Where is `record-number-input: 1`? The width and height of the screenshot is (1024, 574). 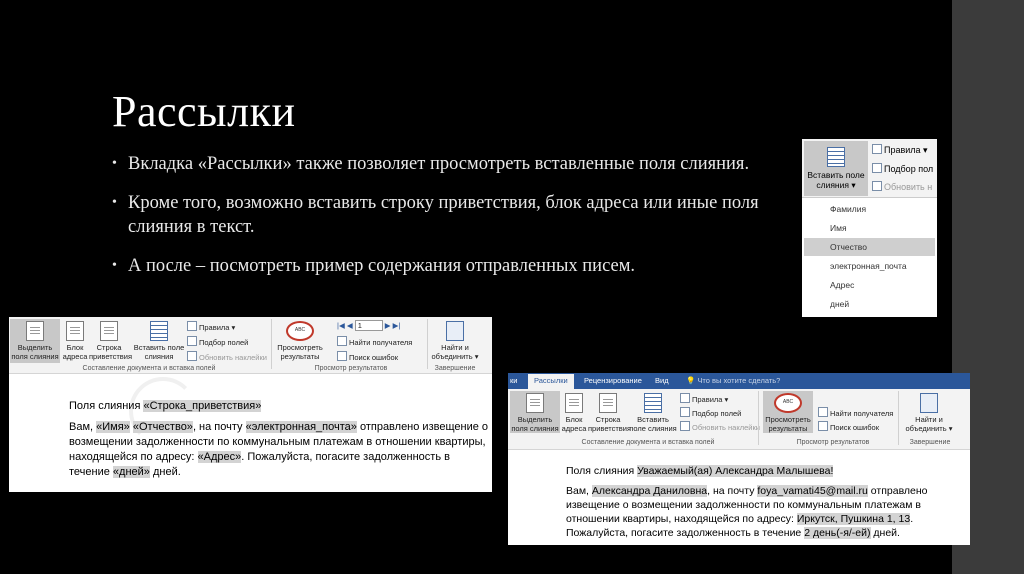 record-number-input: 1 is located at coordinates (368, 325).